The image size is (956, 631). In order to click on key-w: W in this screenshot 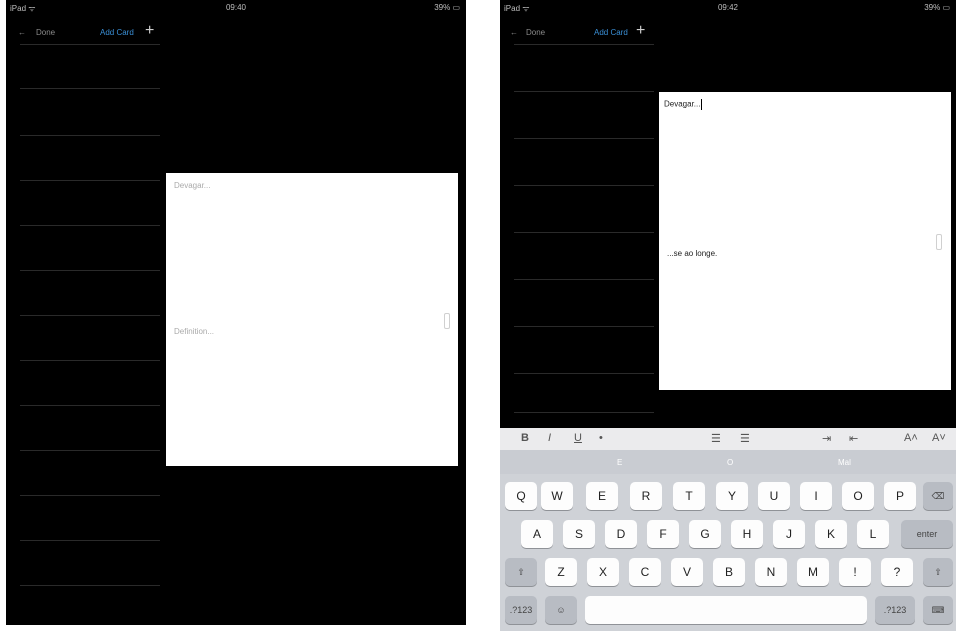, I will do `click(557, 496)`.